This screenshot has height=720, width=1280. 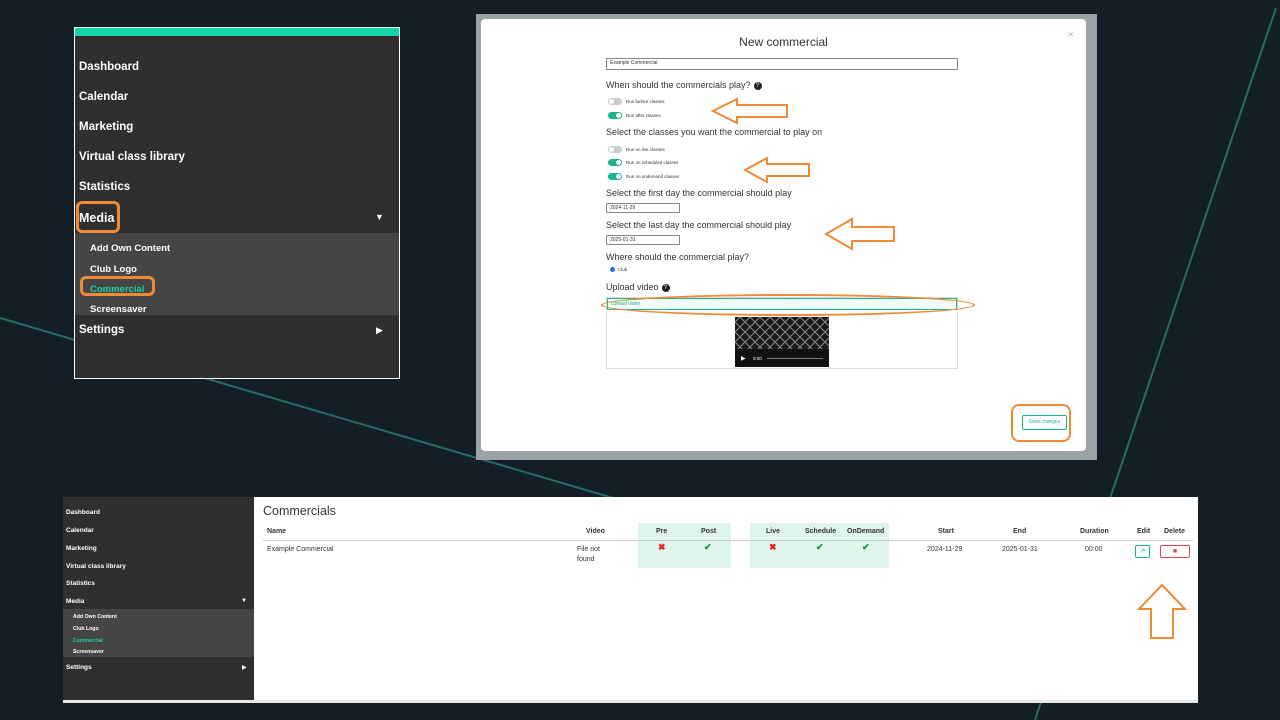 What do you see at coordinates (662, 531) in the screenshot?
I see `col-header-pre: Pre` at bounding box center [662, 531].